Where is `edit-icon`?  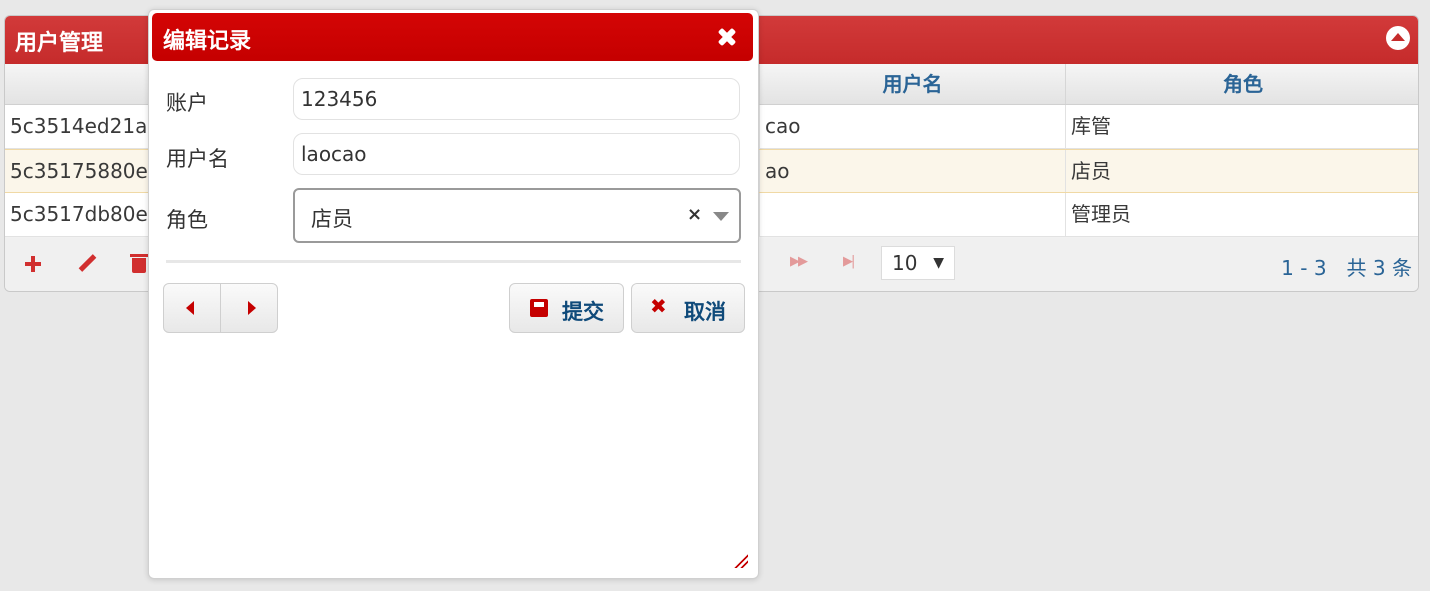
edit-icon is located at coordinates (87, 264).